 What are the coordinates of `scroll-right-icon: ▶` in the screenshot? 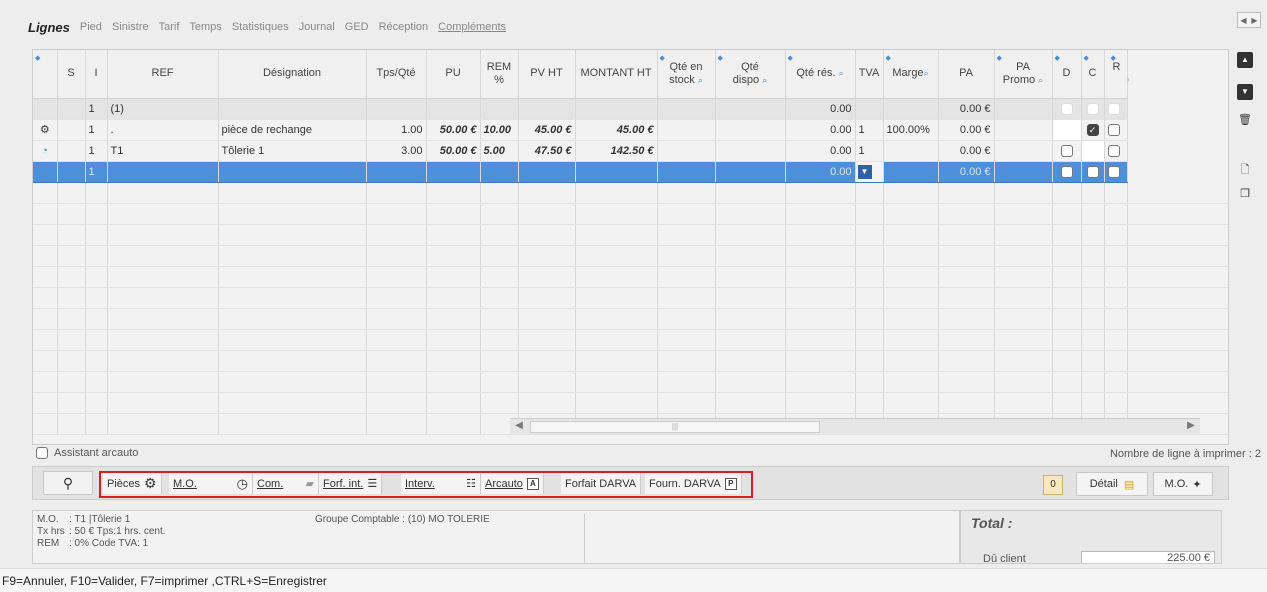 It's located at (1191, 427).